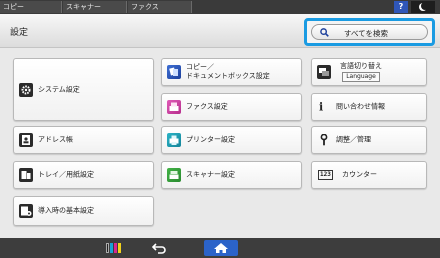 The width and height of the screenshot is (440, 258). I want to click on device-setup-icon, so click(26, 211).